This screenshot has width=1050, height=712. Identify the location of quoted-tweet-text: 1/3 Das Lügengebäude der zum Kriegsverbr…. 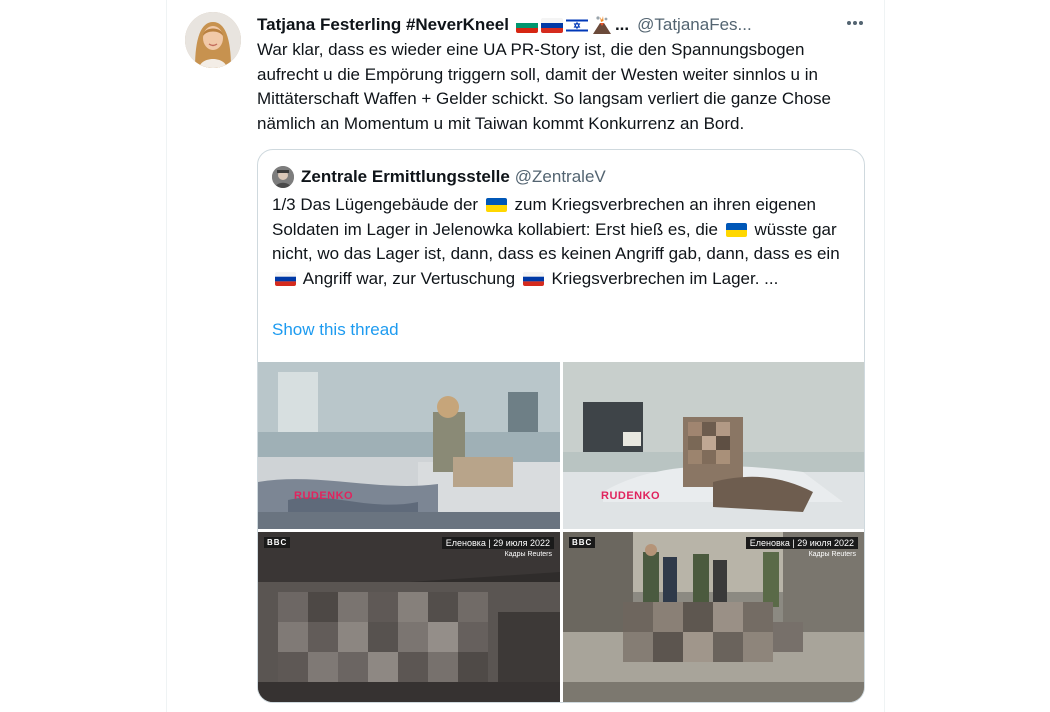
(562, 242).